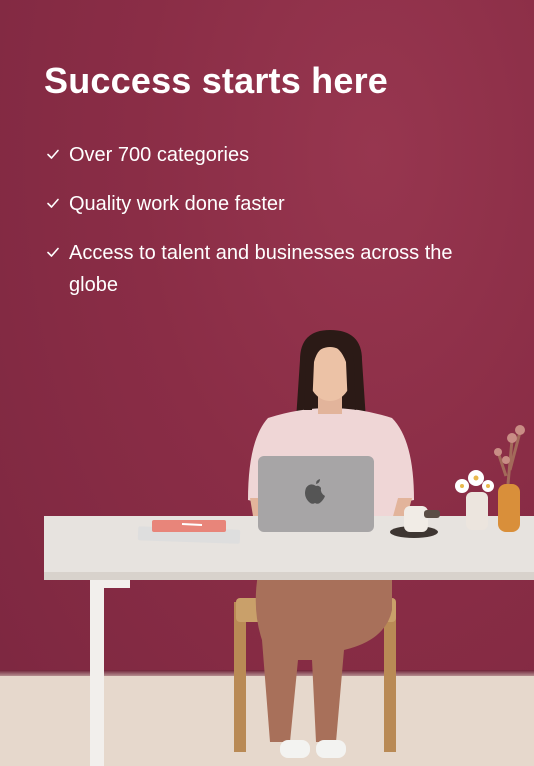 The image size is (534, 766). What do you see at coordinates (323, 658) in the screenshot?
I see `trousers` at bounding box center [323, 658].